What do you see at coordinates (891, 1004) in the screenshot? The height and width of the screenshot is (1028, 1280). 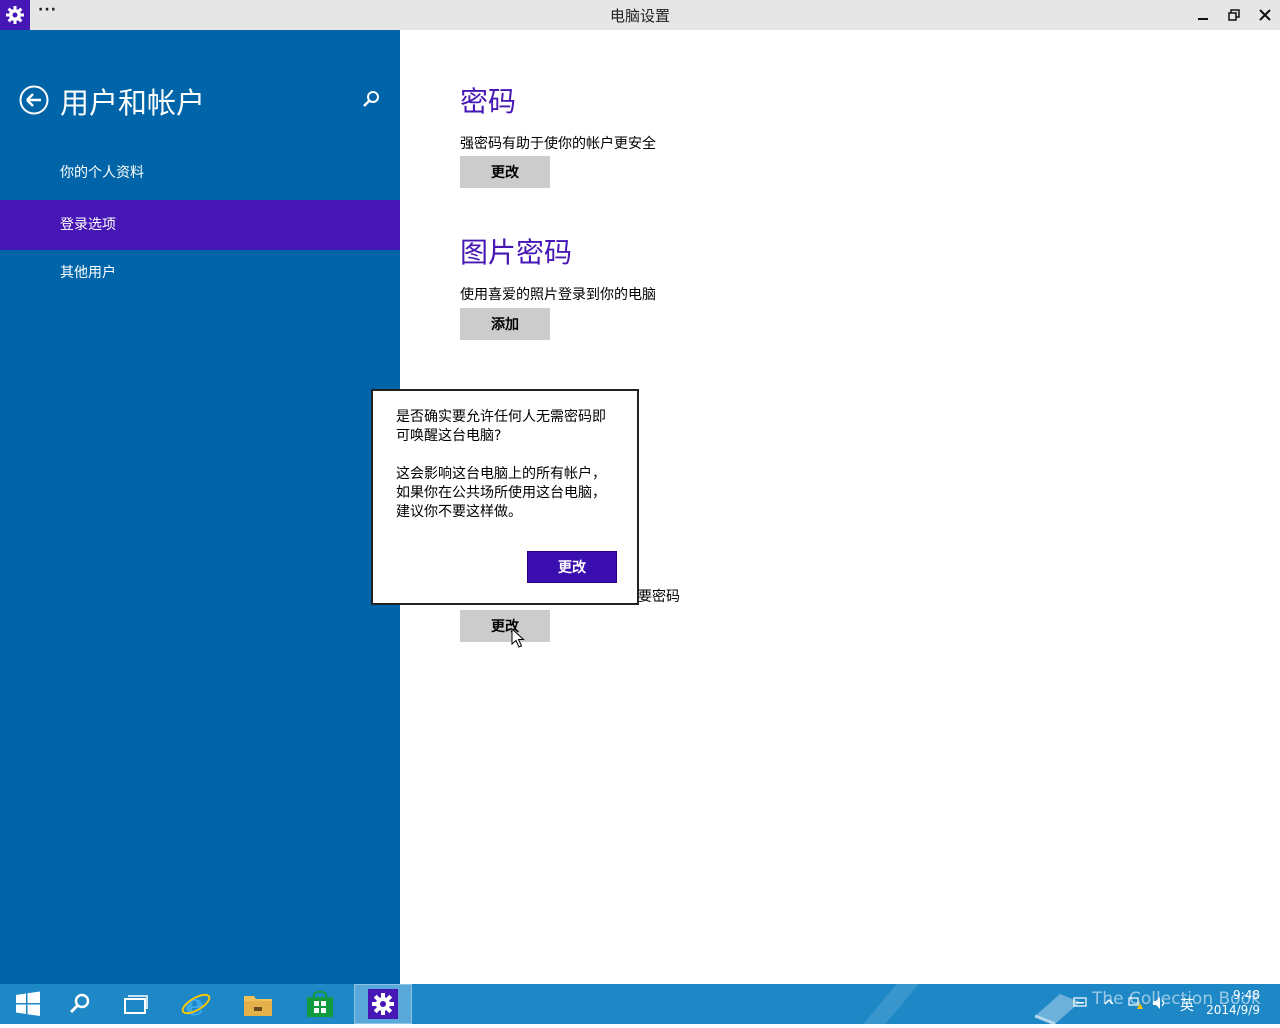 I see `taskbar-stripe` at bounding box center [891, 1004].